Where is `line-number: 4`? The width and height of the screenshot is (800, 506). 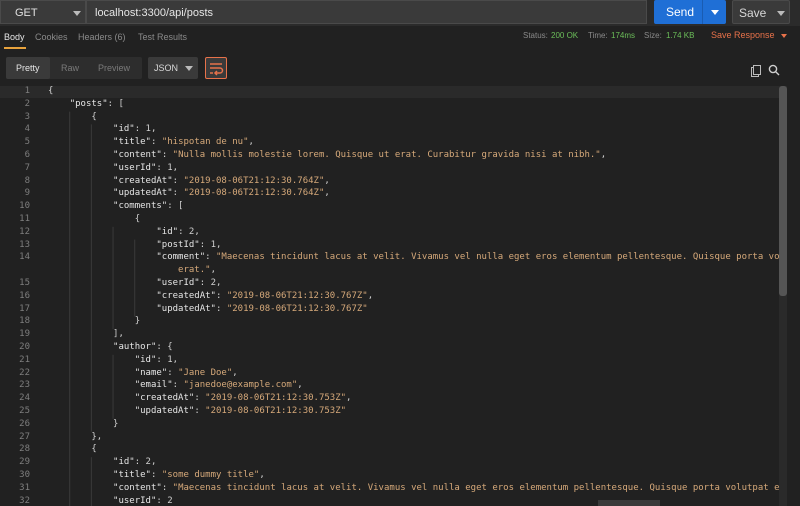 line-number: 4 is located at coordinates (27, 129).